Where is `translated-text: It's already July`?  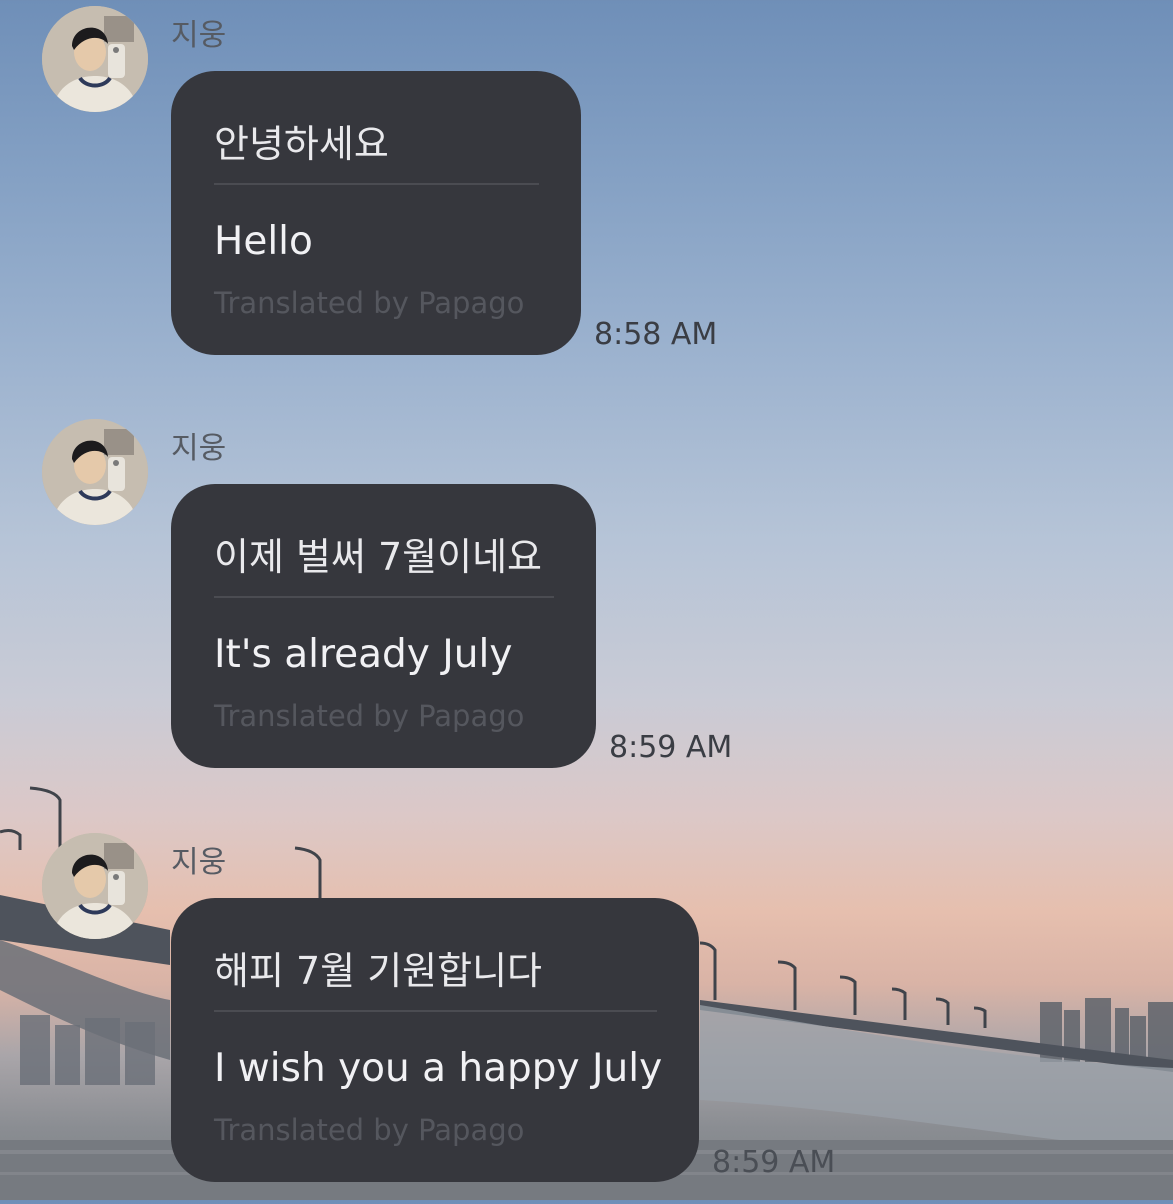
translated-text: It's already July is located at coordinates (363, 654).